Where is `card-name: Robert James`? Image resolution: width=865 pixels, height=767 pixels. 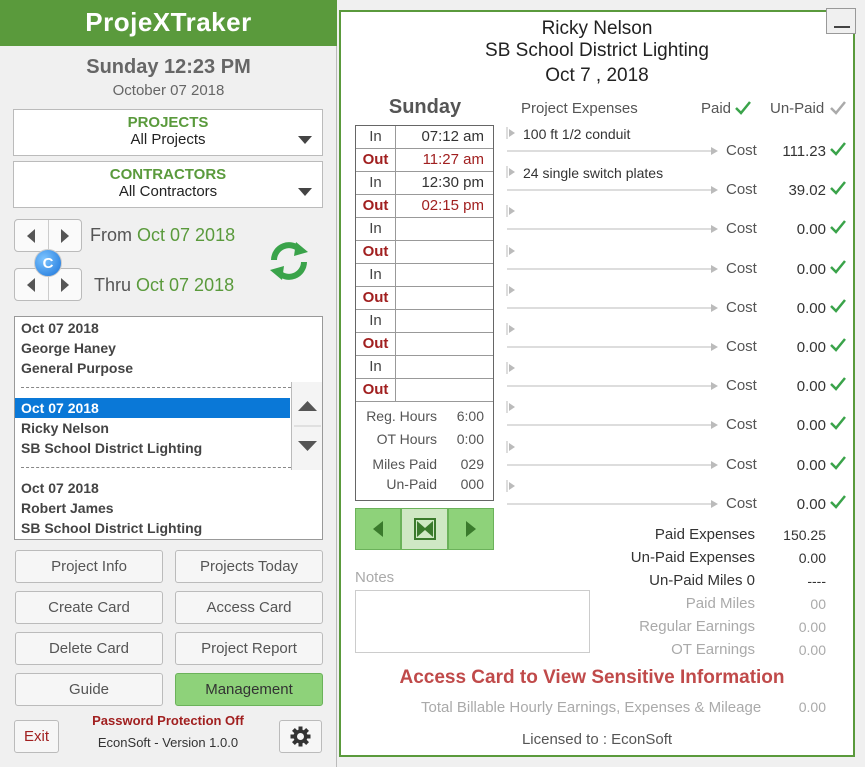
card-name: Robert James is located at coordinates (67, 508).